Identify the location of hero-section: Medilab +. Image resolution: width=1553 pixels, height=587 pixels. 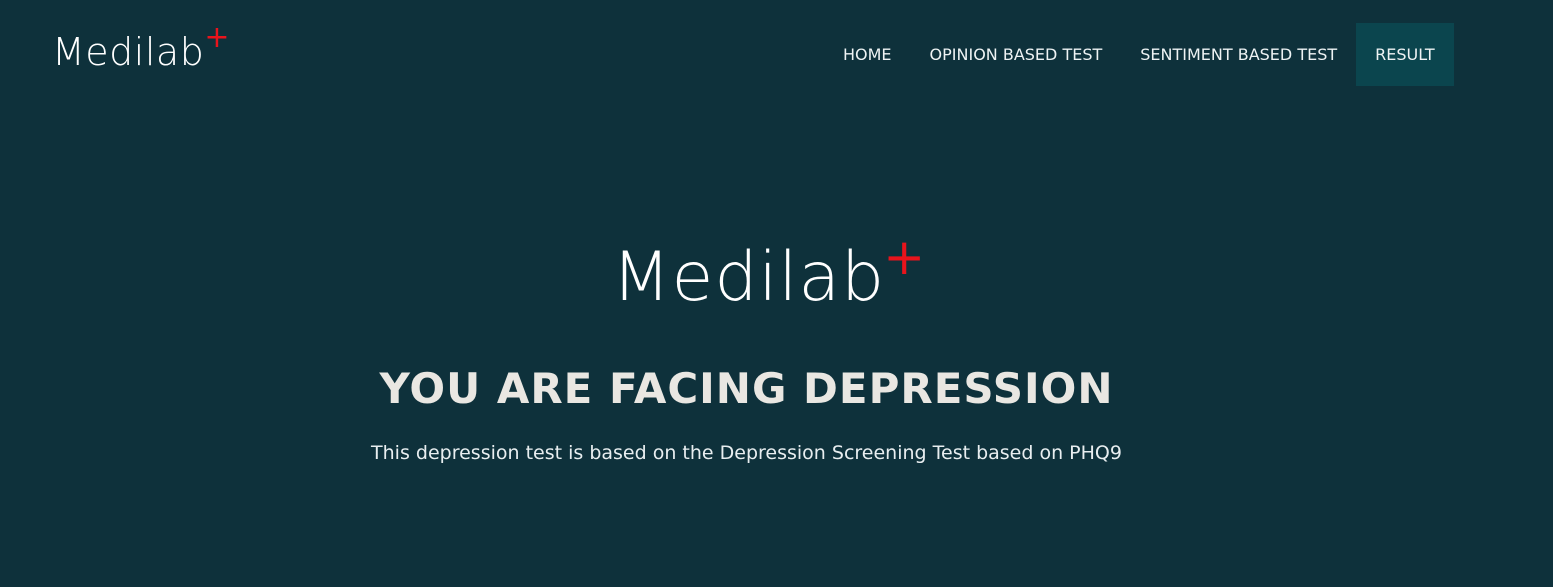
(776, 274).